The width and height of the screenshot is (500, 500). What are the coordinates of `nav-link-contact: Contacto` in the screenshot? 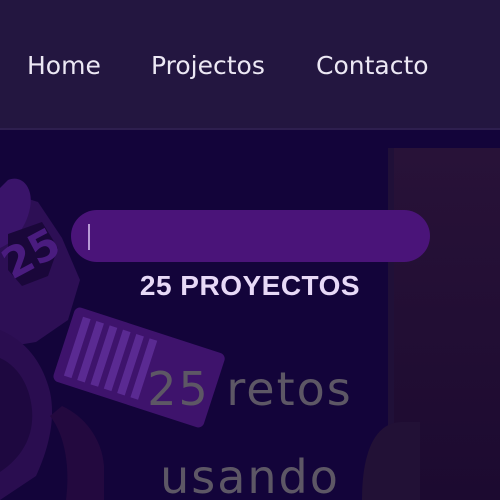 It's located at (372, 66).